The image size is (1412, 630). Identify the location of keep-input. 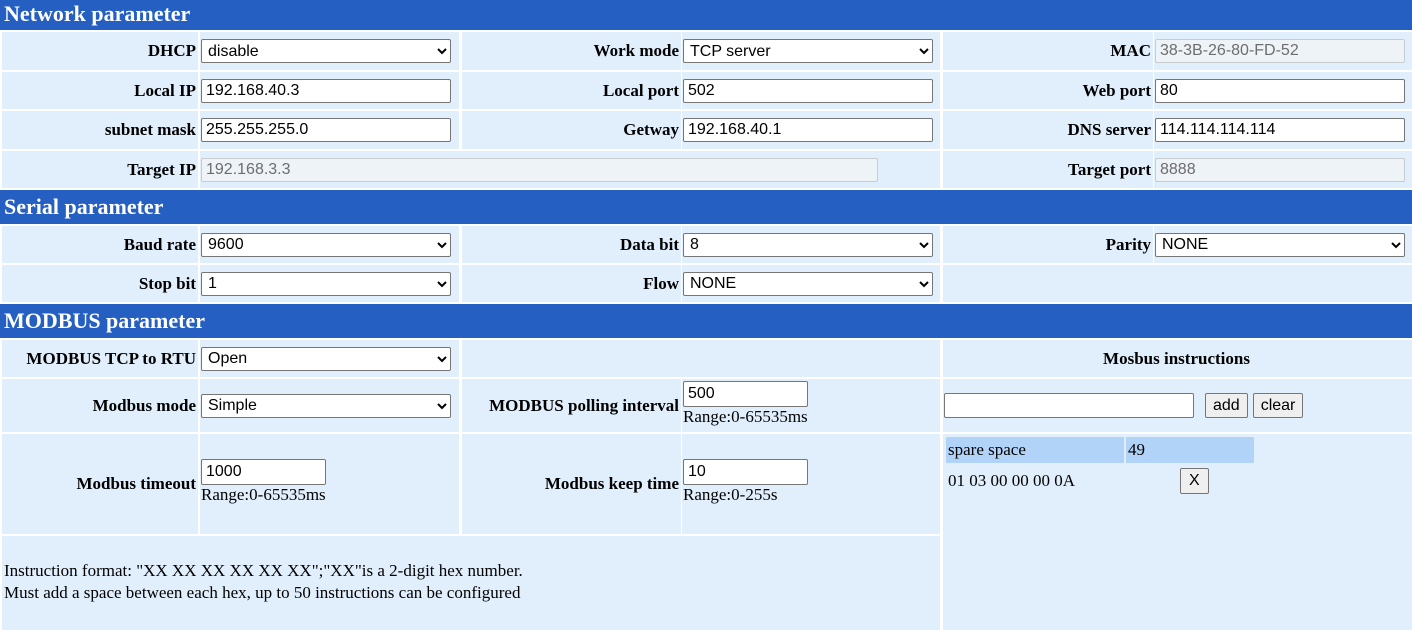
(745, 472).